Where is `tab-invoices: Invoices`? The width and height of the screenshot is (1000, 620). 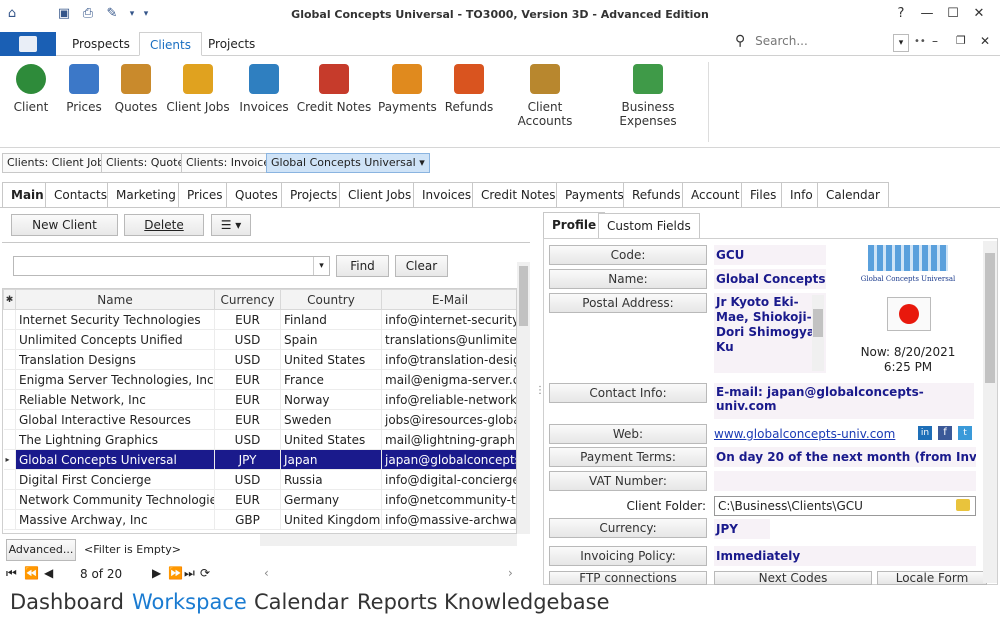 tab-invoices: Invoices is located at coordinates (447, 195).